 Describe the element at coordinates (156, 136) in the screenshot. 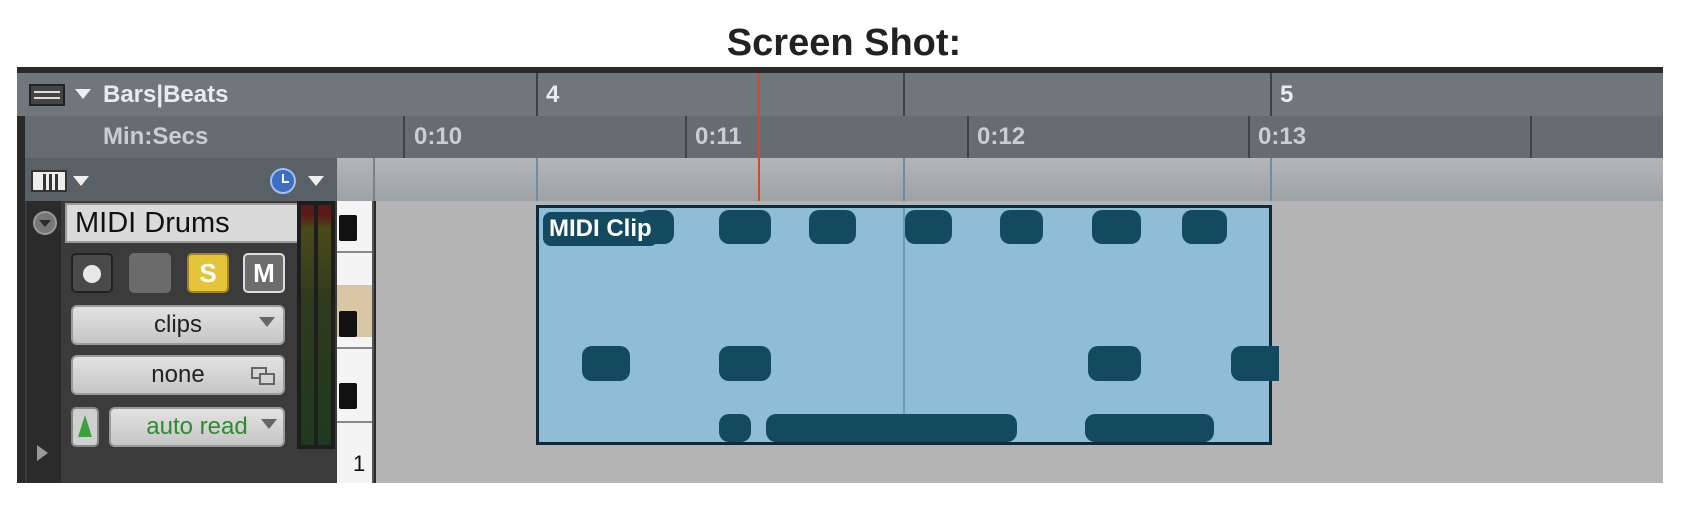

I see `min-secs-label: Min:Secs` at that location.